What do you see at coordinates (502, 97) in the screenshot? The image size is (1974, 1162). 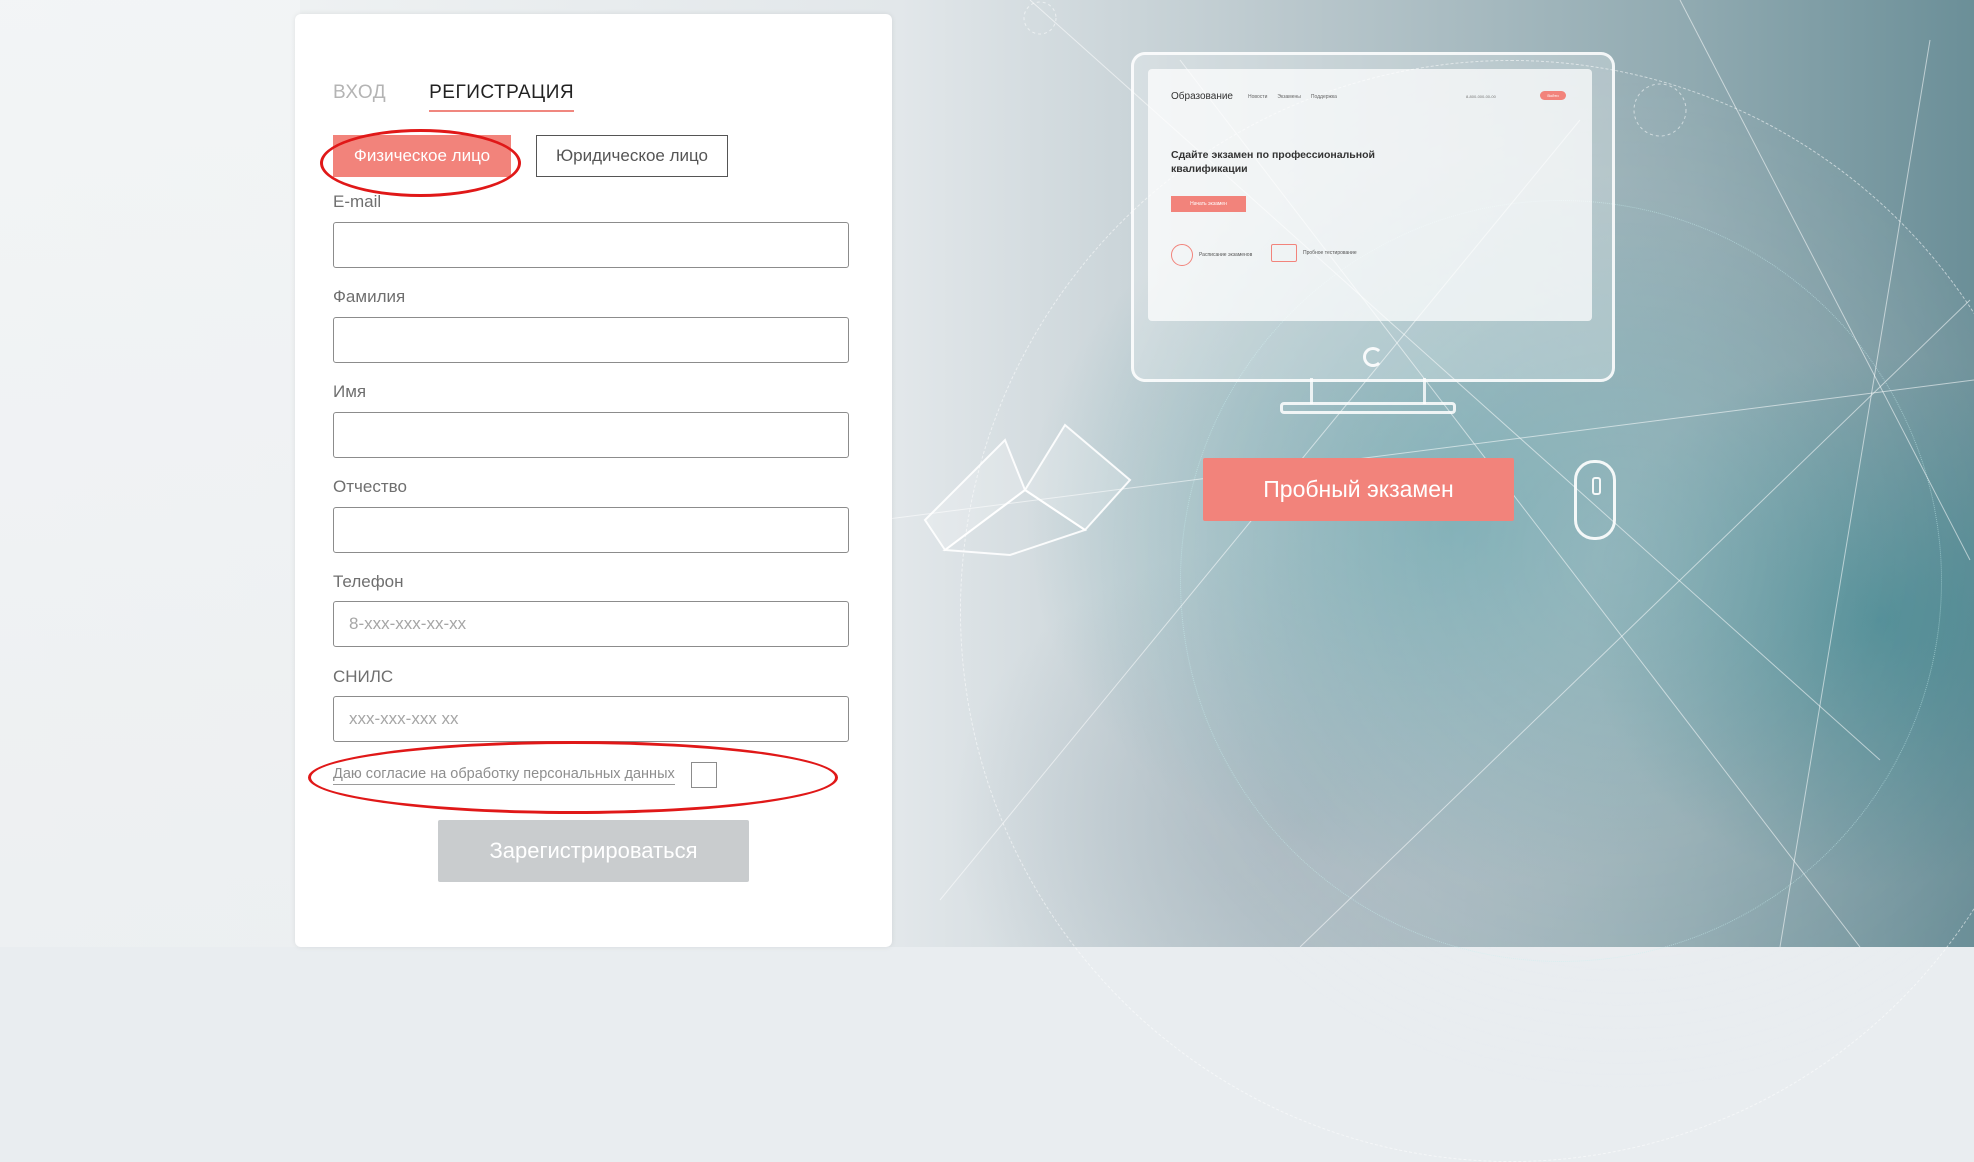 I see `tab-register: РЕГИСТРАЦИЯ` at bounding box center [502, 97].